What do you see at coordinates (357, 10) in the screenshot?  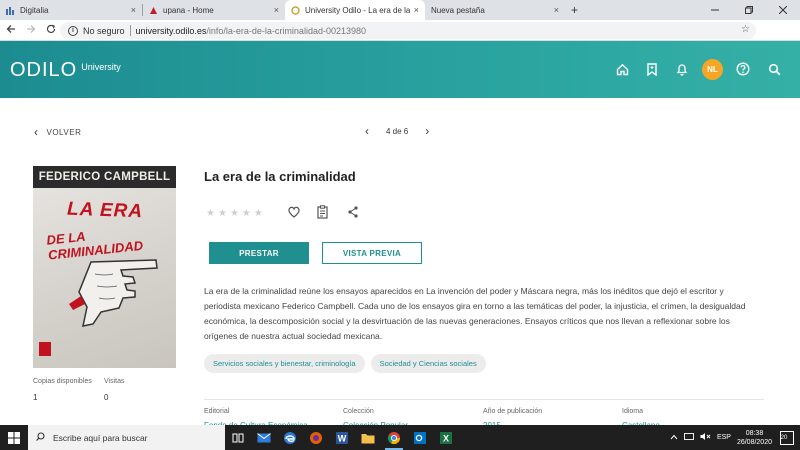 I see `tab-label: University Odilo - La era de la cri` at bounding box center [357, 10].